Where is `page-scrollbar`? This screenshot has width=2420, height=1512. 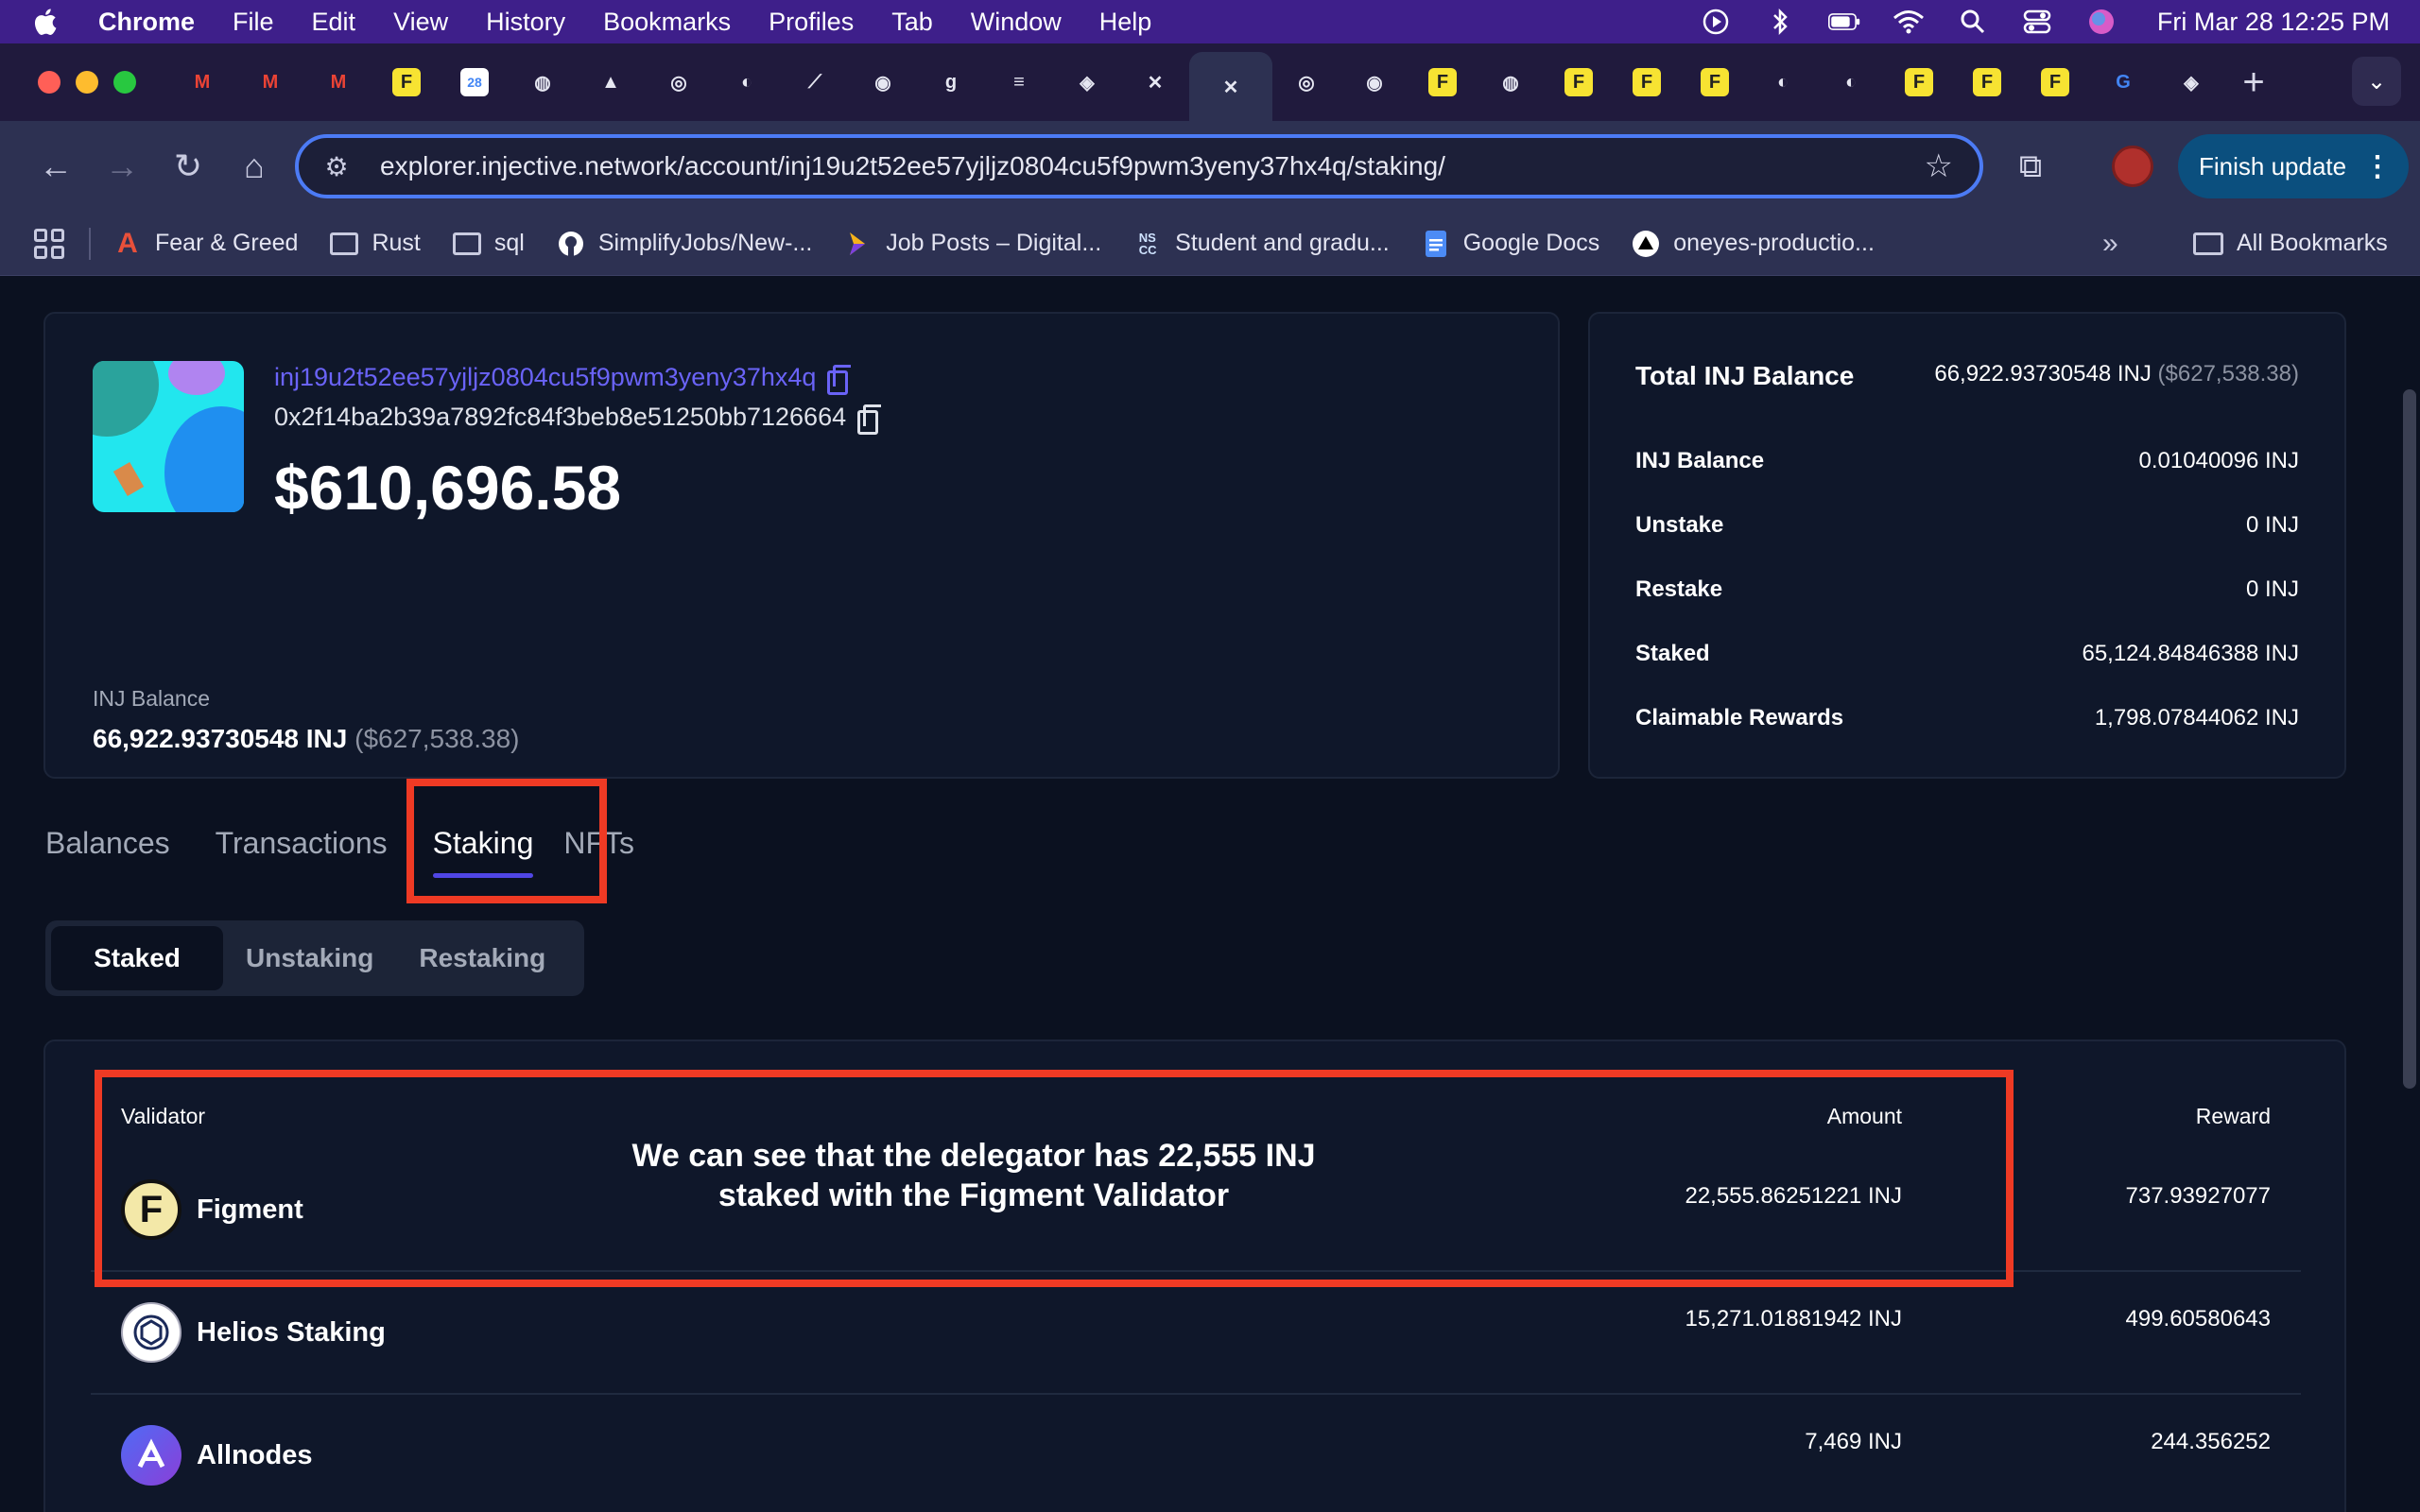 page-scrollbar is located at coordinates (2409, 894).